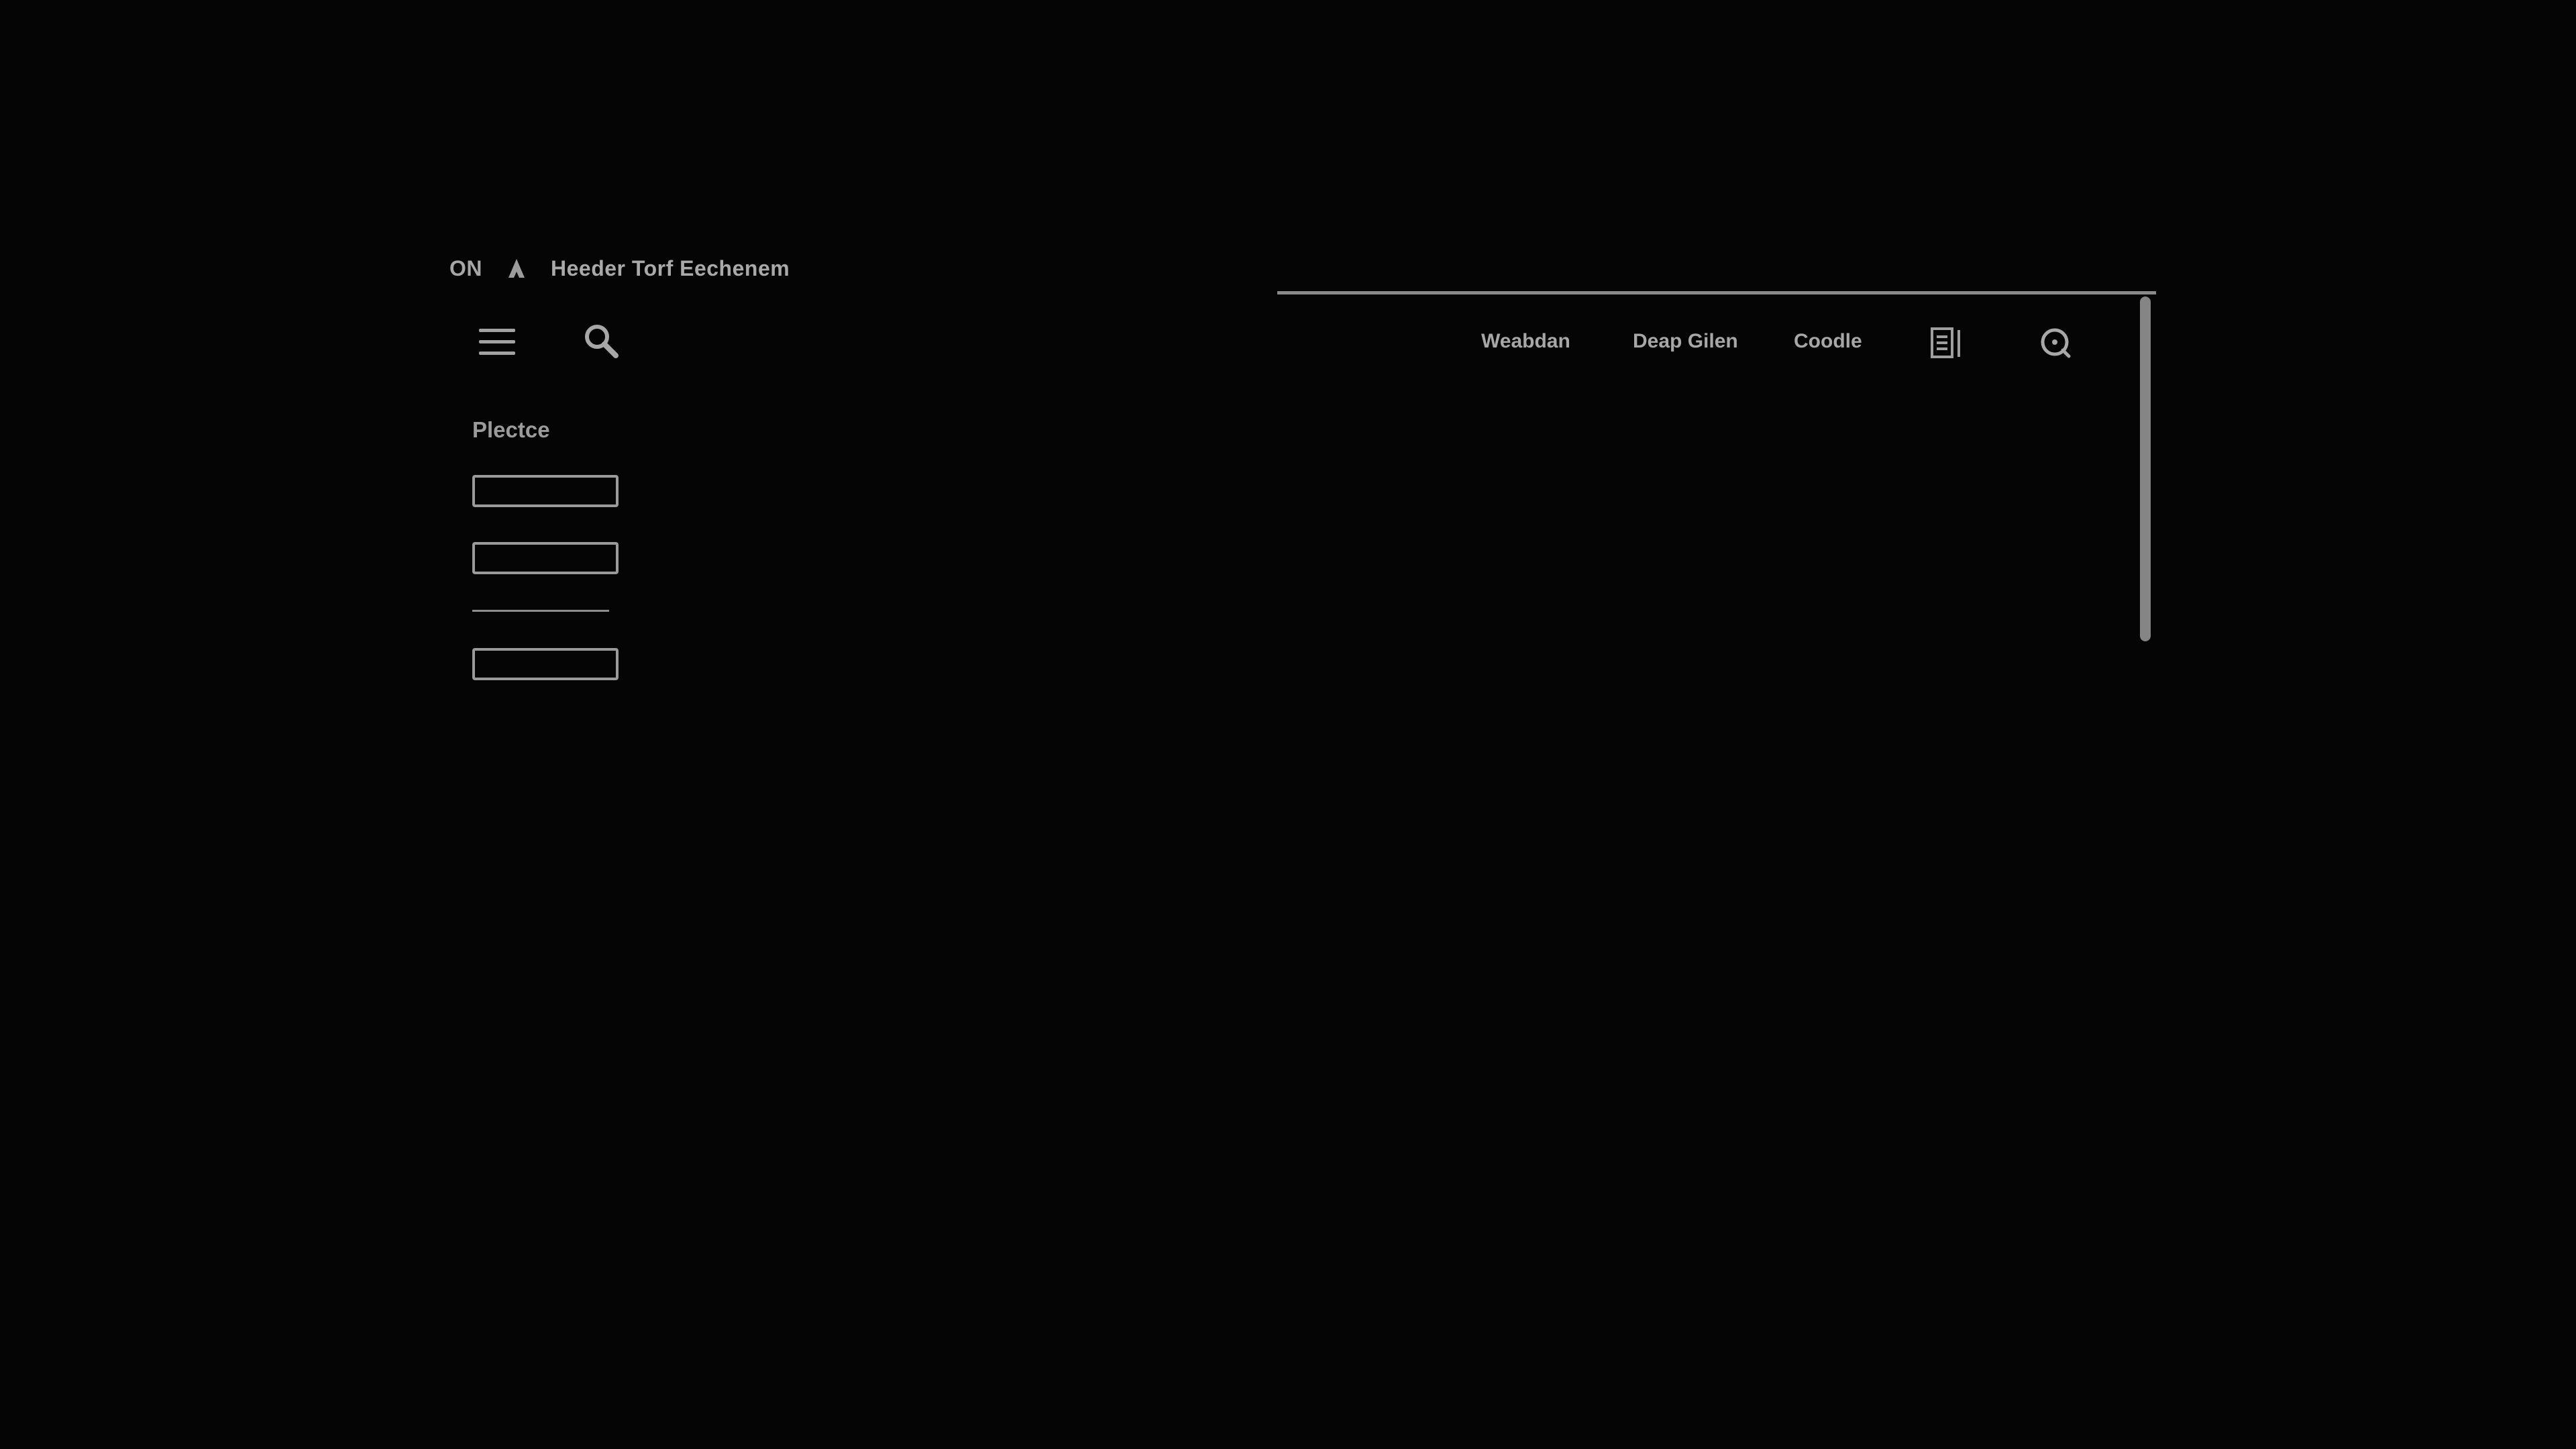 The height and width of the screenshot is (1449, 2576). I want to click on top-nav: Weabdan Deap Gilen Coodle, so click(1700, 342).